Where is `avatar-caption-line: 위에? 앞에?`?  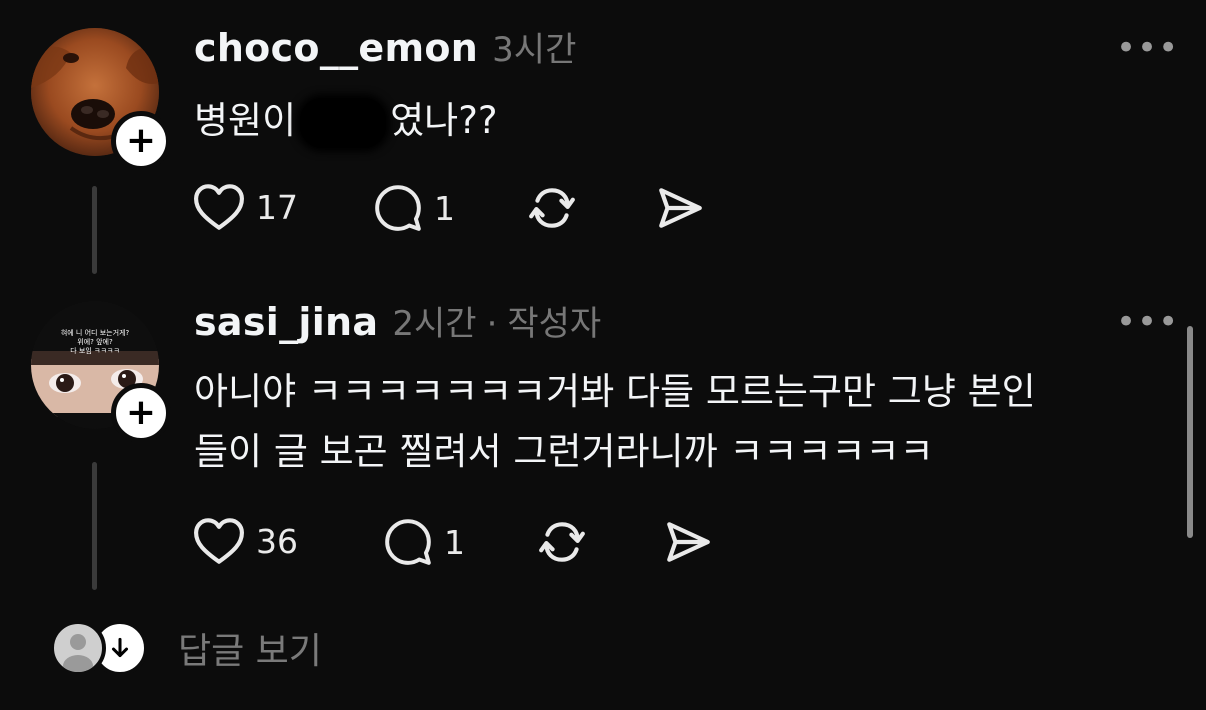 avatar-caption-line: 위에? 앞에? is located at coordinates (95, 342).